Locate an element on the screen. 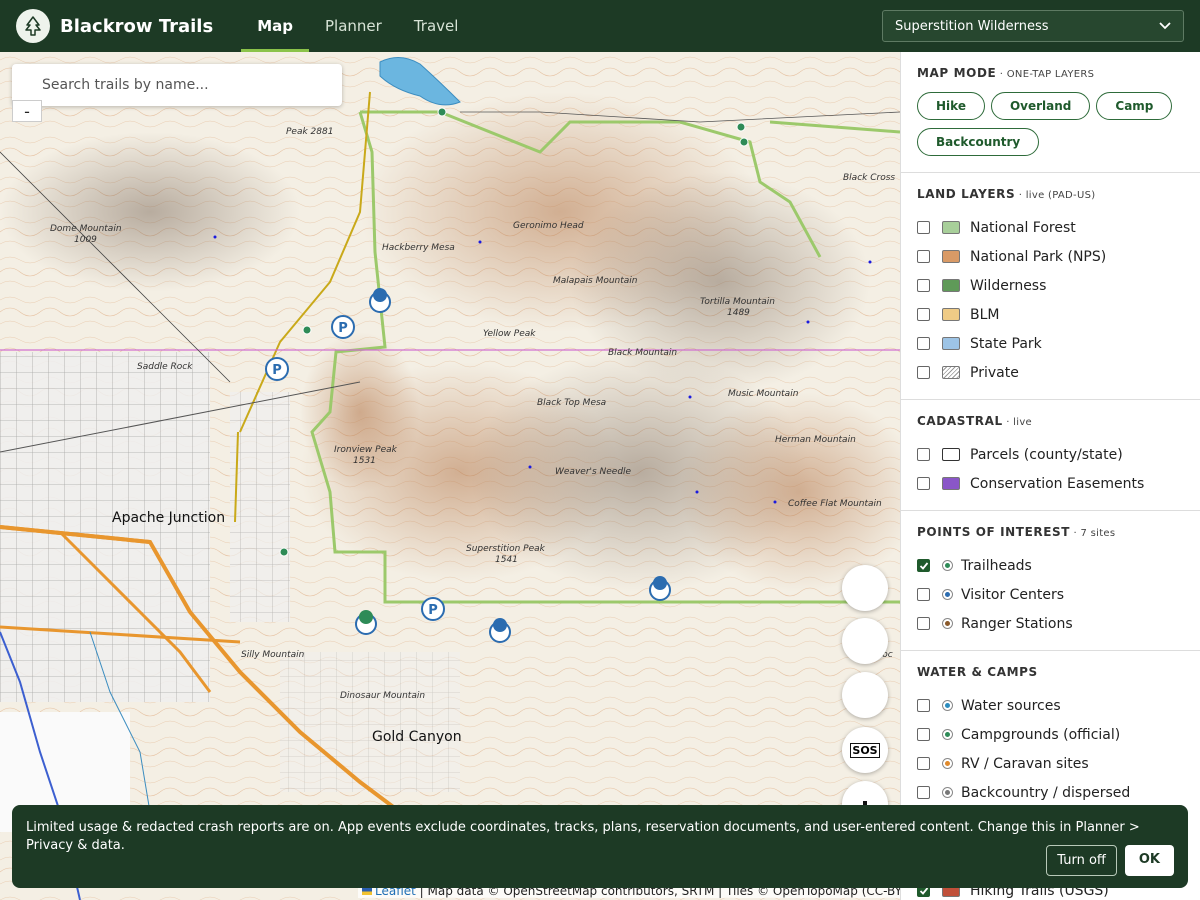 This screenshot has height=900, width=1200. map-mode-chips: Hike Overland Camp Backcountry is located at coordinates (1050, 124).